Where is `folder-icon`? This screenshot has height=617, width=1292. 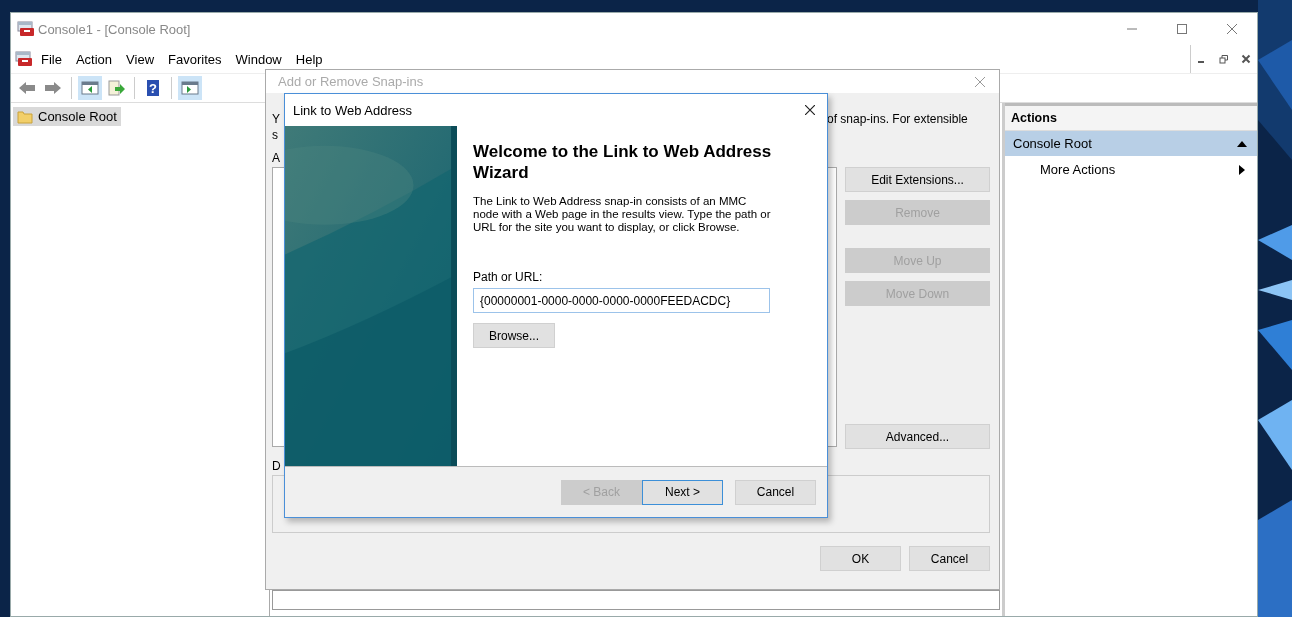 folder-icon is located at coordinates (25, 116).